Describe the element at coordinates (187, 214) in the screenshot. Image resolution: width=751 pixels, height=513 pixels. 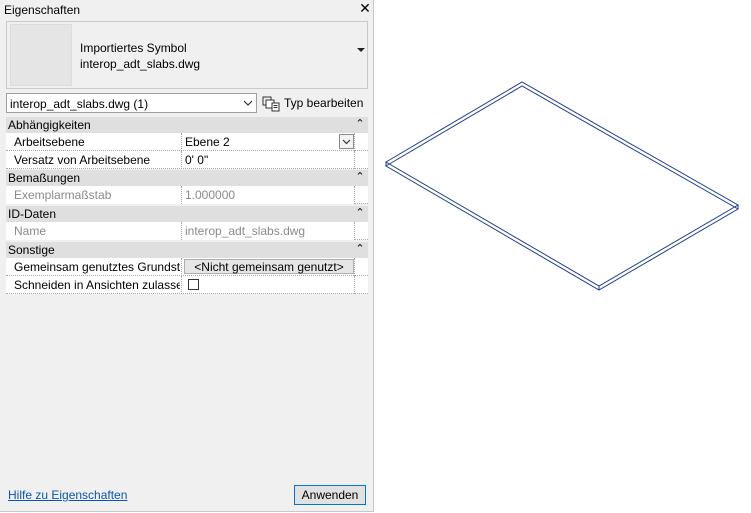
I see `category-header-identity-data: ID-Daten ⌃` at that location.